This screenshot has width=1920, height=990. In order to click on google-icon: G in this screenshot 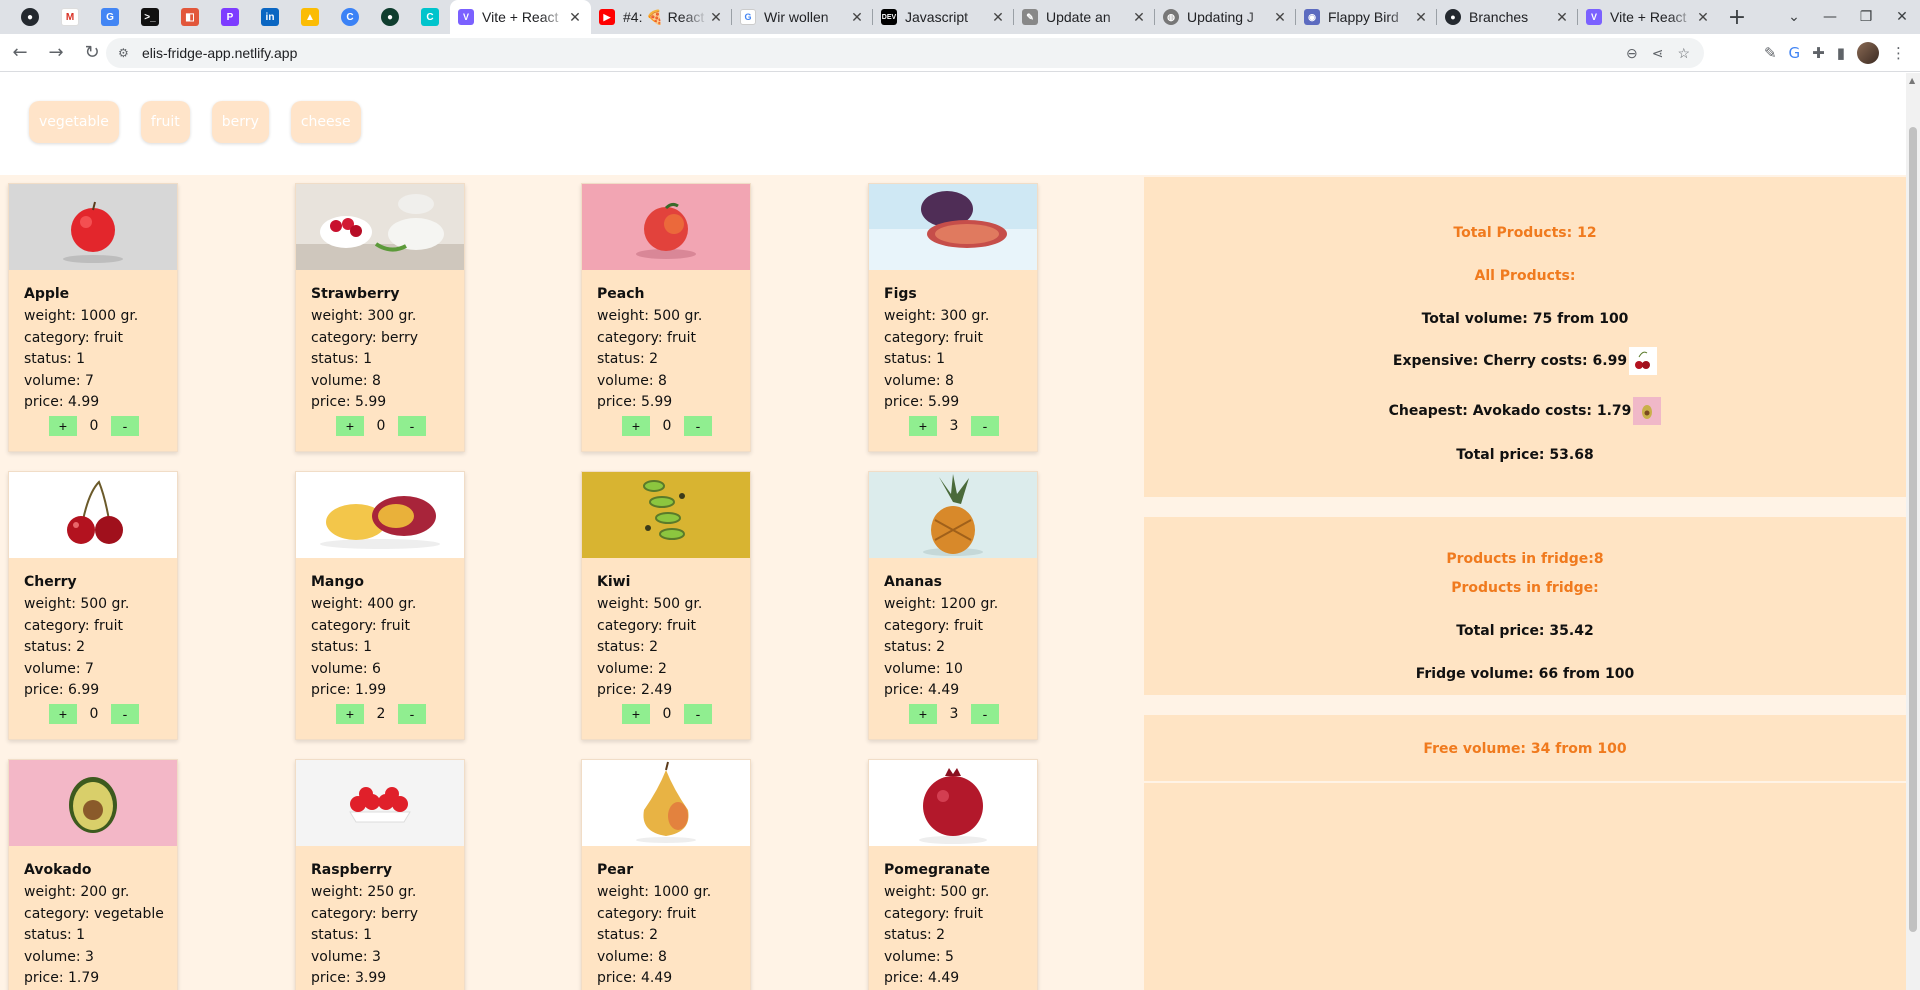, I will do `click(748, 17)`.